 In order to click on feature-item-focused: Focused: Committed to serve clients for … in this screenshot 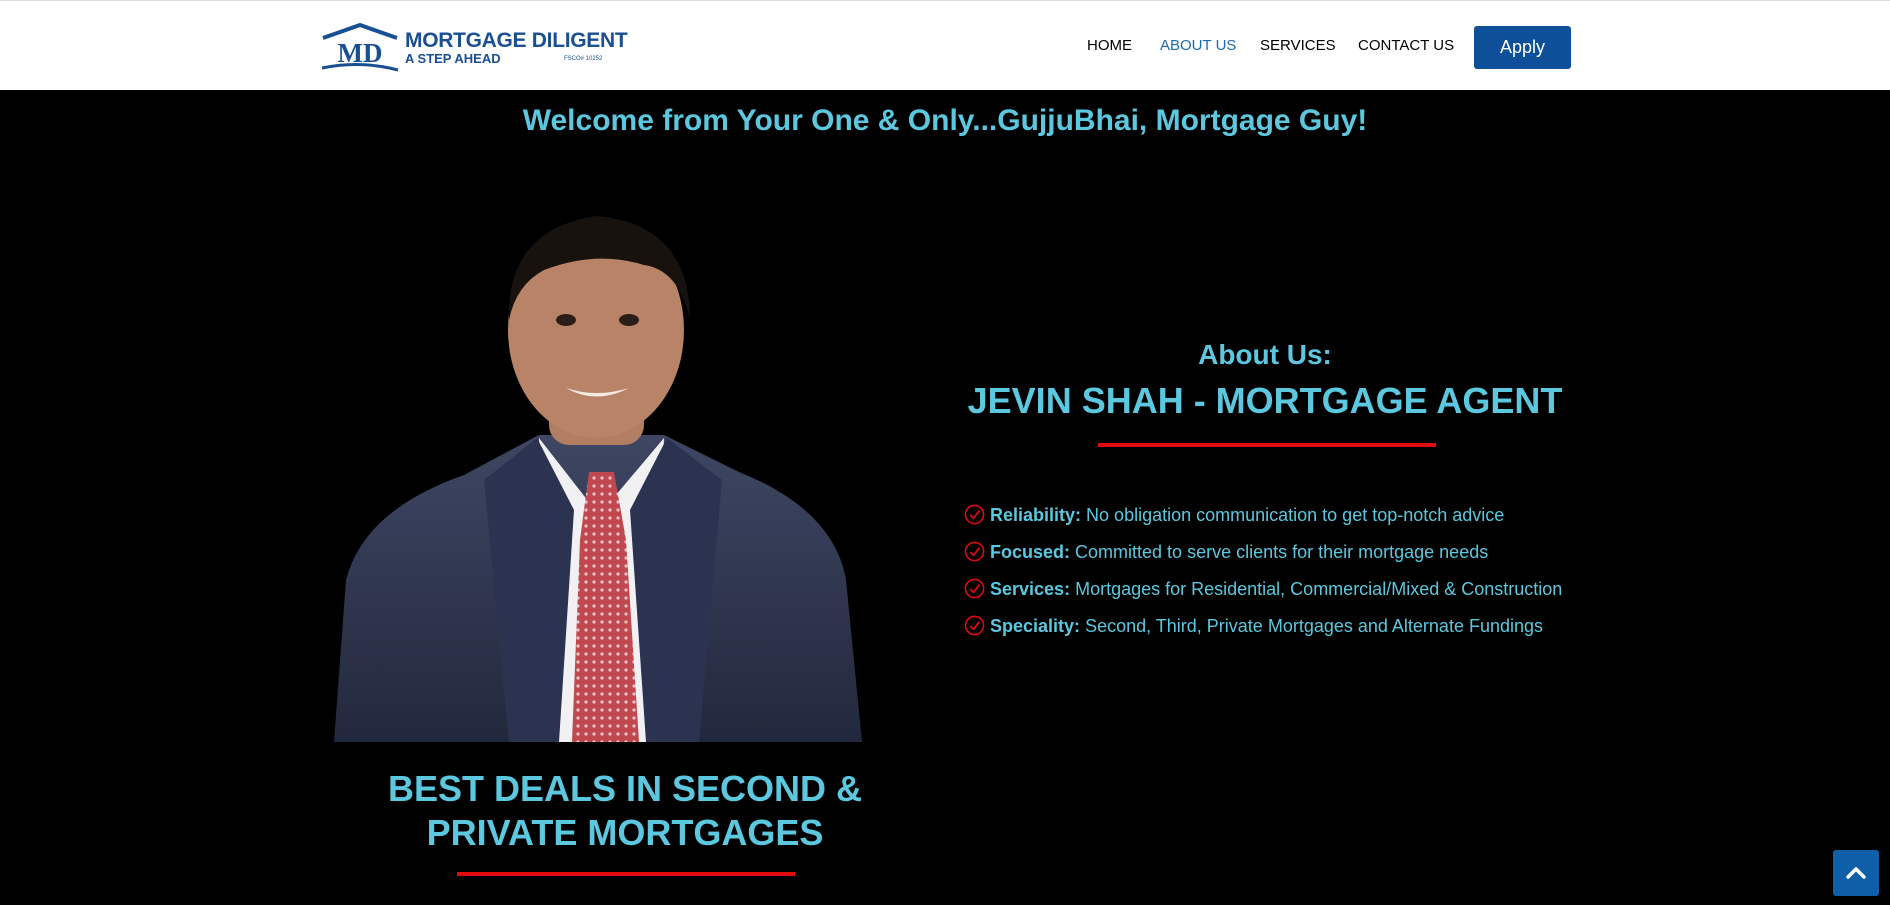, I will do `click(1274, 558)`.